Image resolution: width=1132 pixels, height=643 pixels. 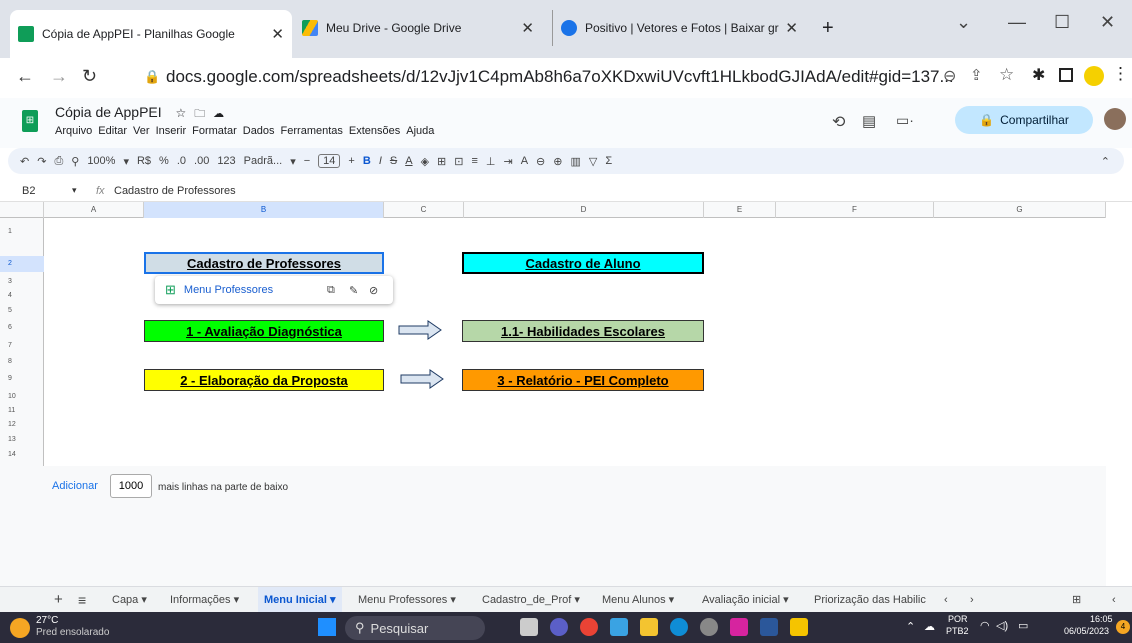 I want to click on star-icon: ☆, so click(x=181, y=113).